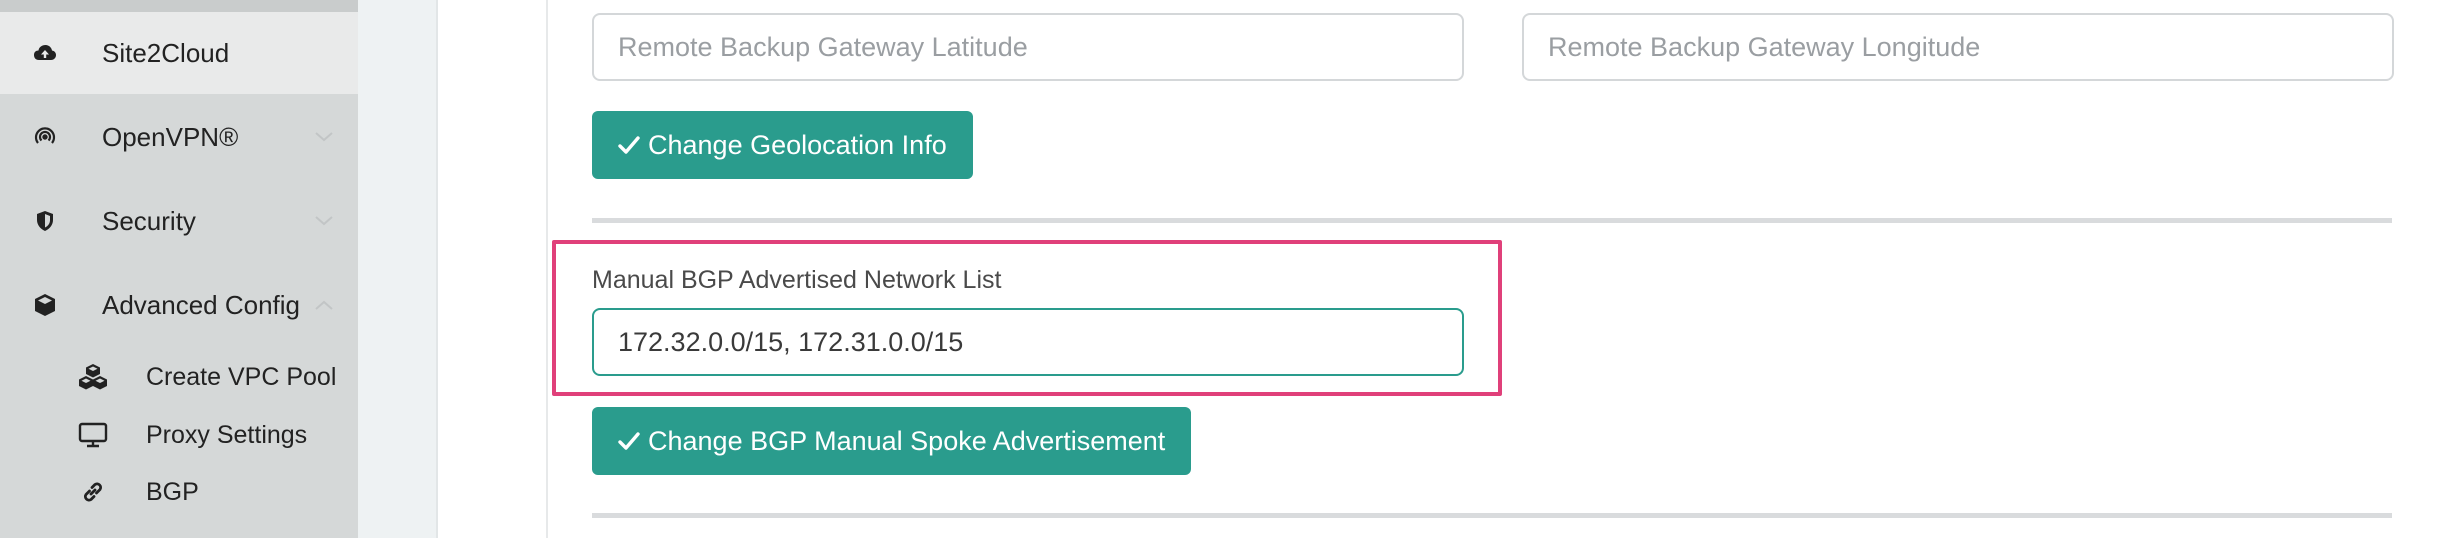 This screenshot has height=538, width=2440. What do you see at coordinates (201, 304) in the screenshot?
I see `sidebar-item-label: Advanced Config` at bounding box center [201, 304].